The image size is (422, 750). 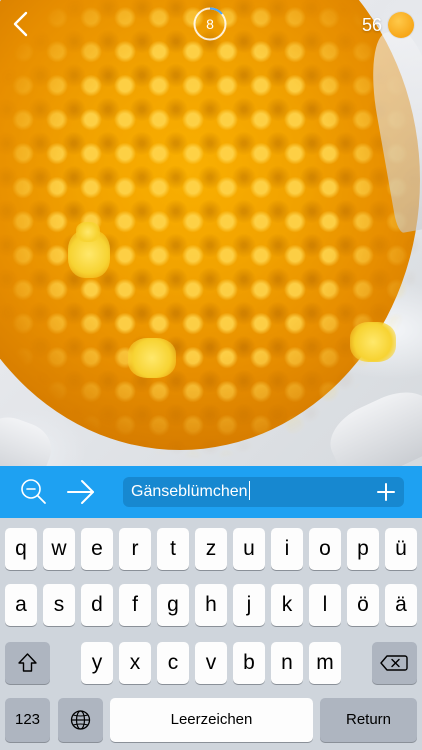 I want to click on key-label: t, so click(x=173, y=548).